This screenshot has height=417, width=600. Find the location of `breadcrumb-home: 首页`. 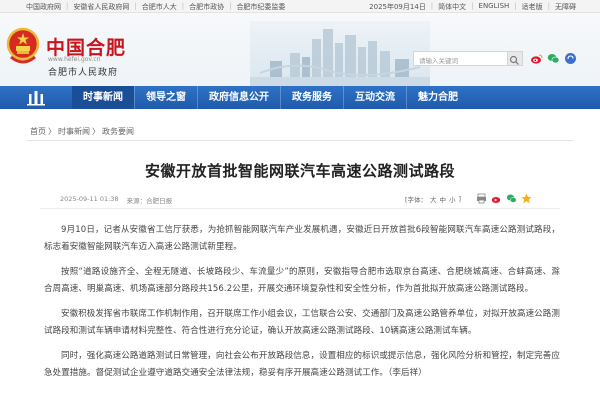

breadcrumb-home: 首页 is located at coordinates (38, 131).